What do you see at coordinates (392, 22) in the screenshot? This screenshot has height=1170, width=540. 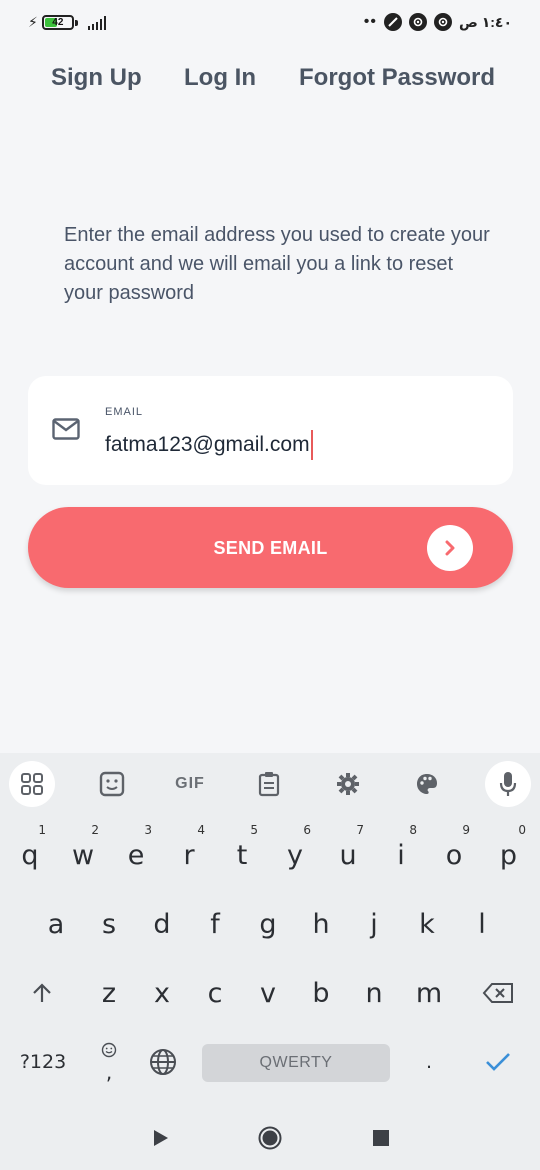 I see `blocked-app-icon` at bounding box center [392, 22].